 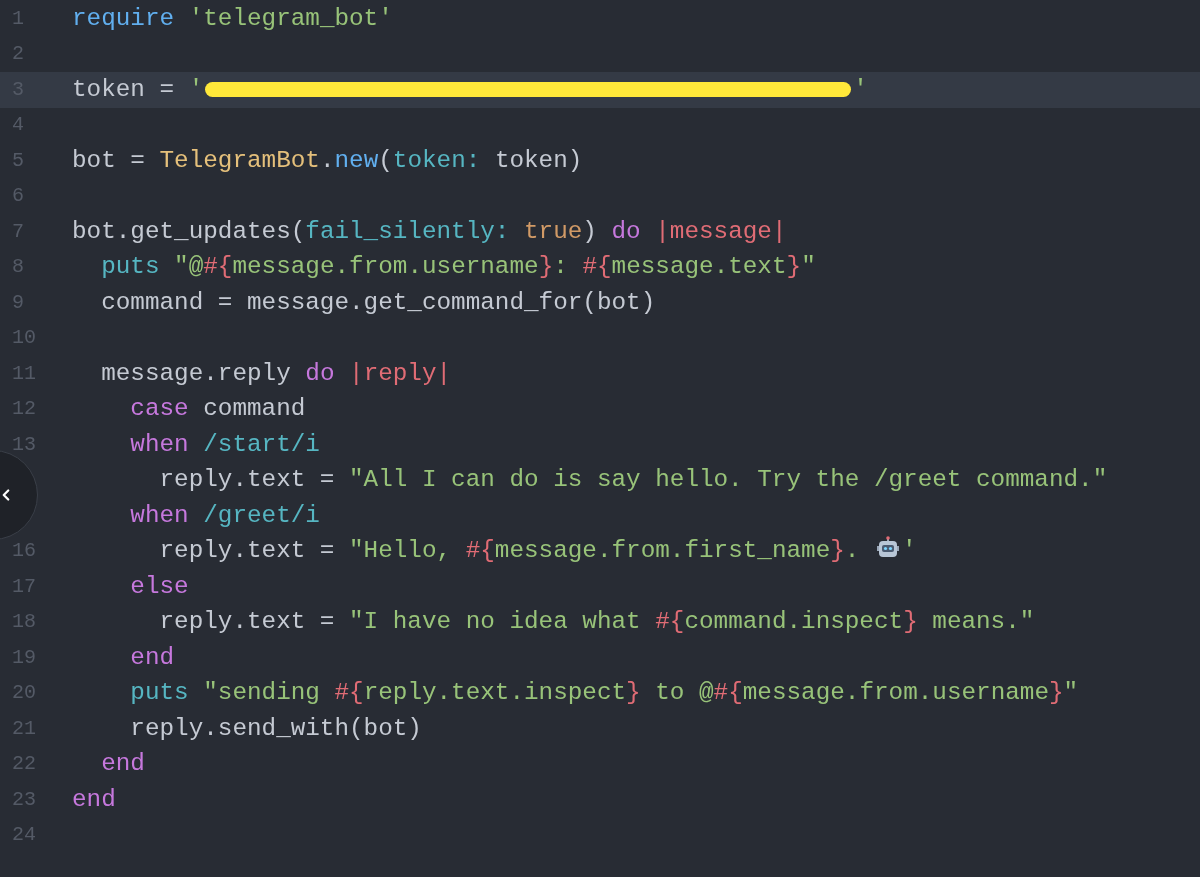 I want to click on code-line: reply.text = "All I can do is say hello. Try the /greet command.", so click(x=633, y=480).